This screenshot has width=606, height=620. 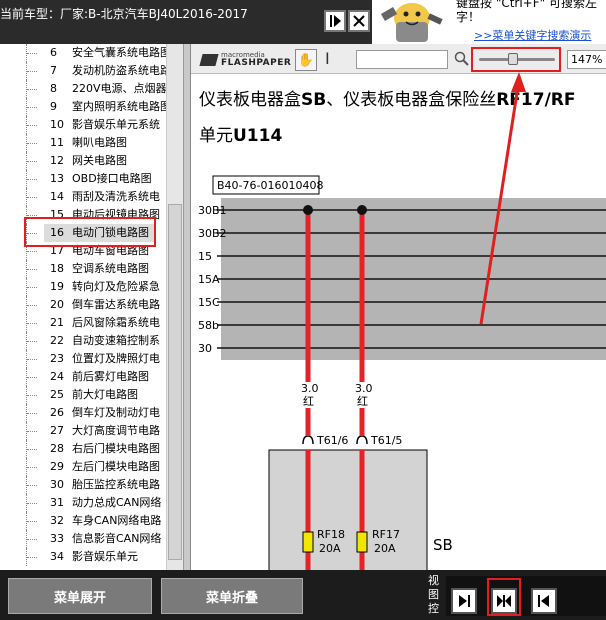 What do you see at coordinates (532, 35) in the screenshot?
I see `search-demo-link: >>菜单关键字搜索演示` at bounding box center [532, 35].